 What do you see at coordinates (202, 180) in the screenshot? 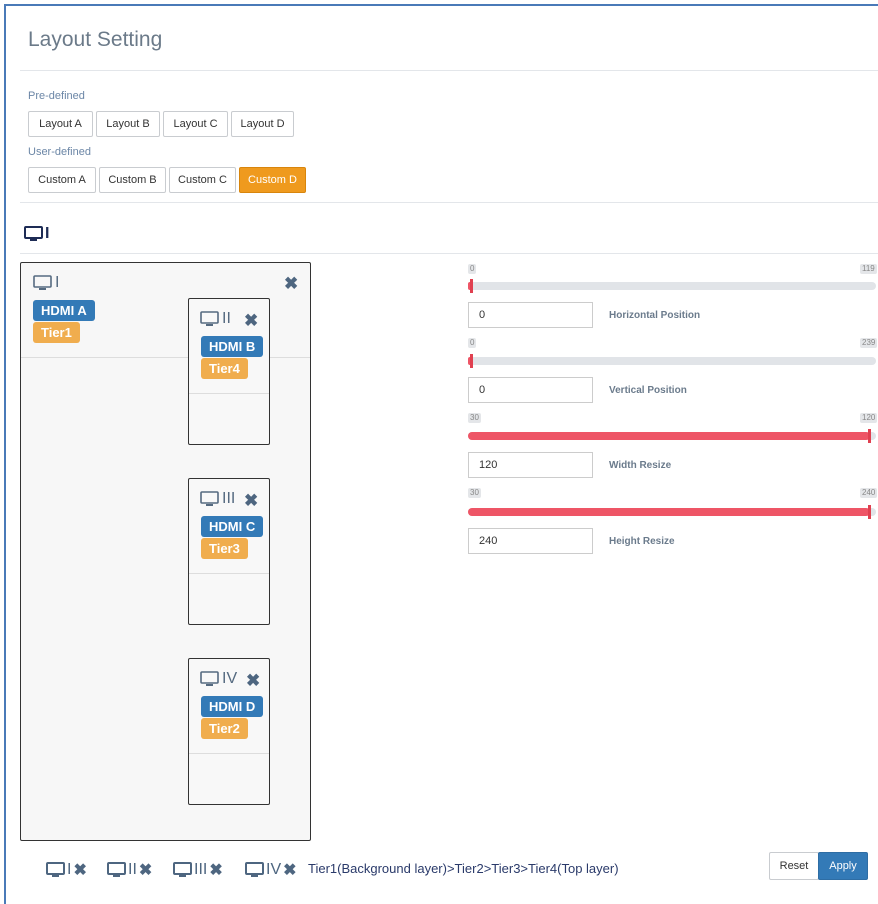
I see `custom-c-button: Custom C` at bounding box center [202, 180].